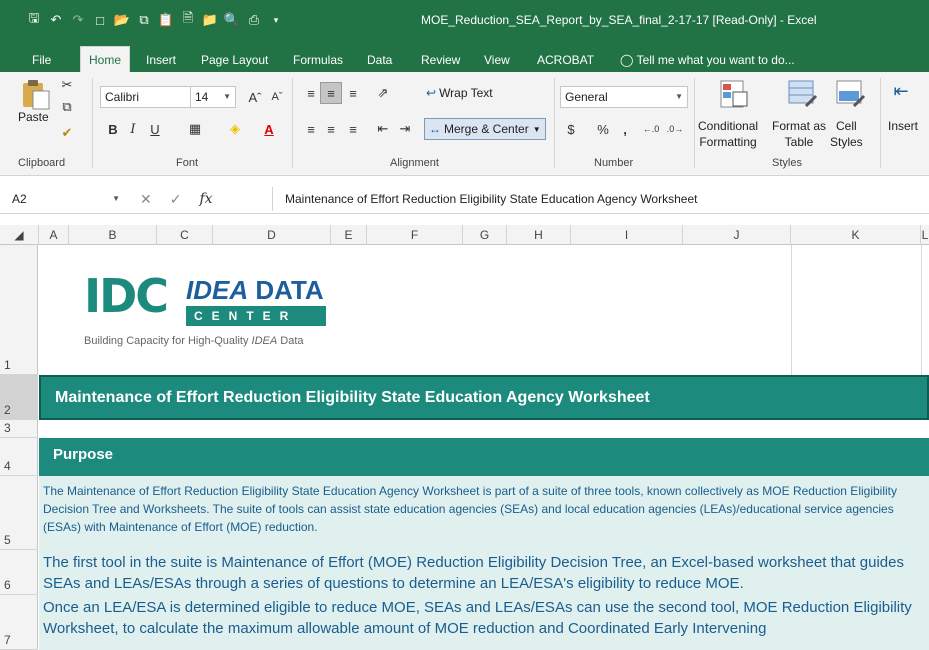 The width and height of the screenshot is (929, 650). What do you see at coordinates (67, 199) in the screenshot?
I see `name-box: A2 ▼` at bounding box center [67, 199].